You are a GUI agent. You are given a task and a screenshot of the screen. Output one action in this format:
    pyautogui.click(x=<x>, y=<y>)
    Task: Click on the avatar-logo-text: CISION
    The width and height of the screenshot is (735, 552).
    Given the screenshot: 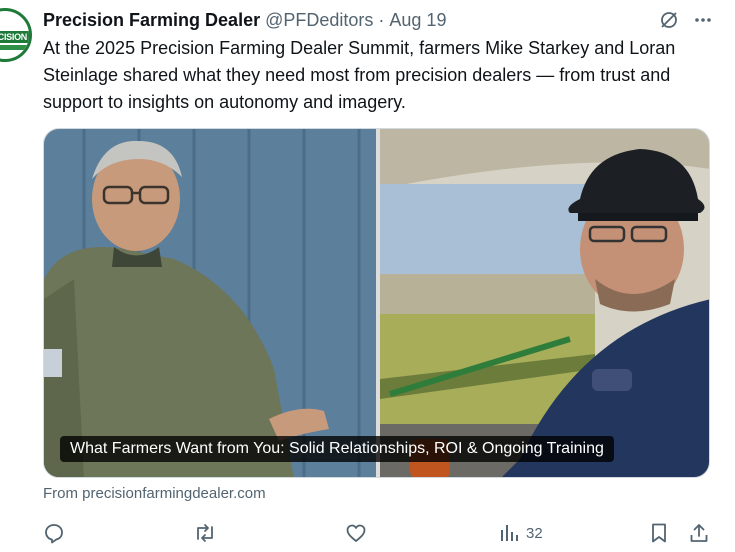 What is the action you would take?
    pyautogui.click(x=14, y=37)
    